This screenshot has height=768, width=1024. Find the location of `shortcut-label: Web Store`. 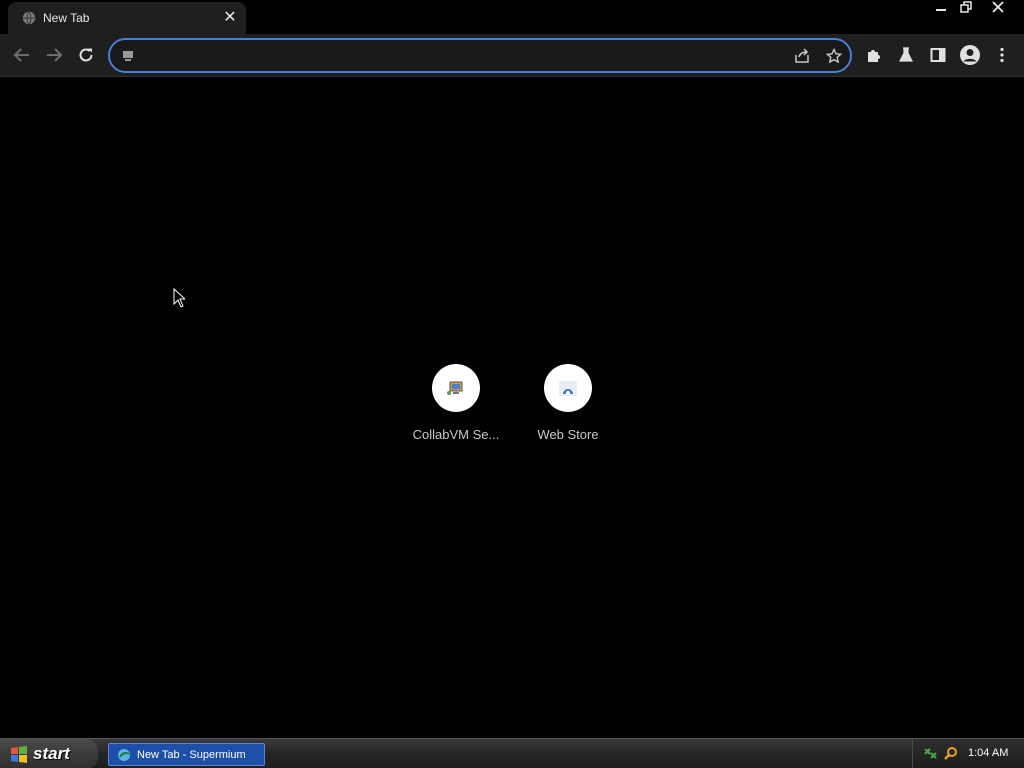

shortcut-label: Web Store is located at coordinates (568, 434).